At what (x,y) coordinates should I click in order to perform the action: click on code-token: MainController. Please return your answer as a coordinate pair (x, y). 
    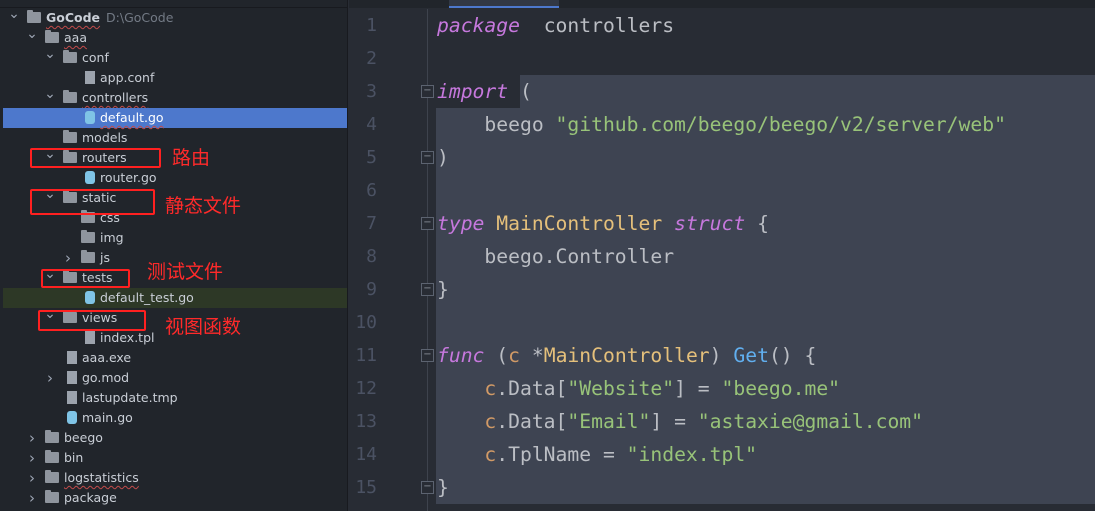
    Looking at the image, I should click on (626, 355).